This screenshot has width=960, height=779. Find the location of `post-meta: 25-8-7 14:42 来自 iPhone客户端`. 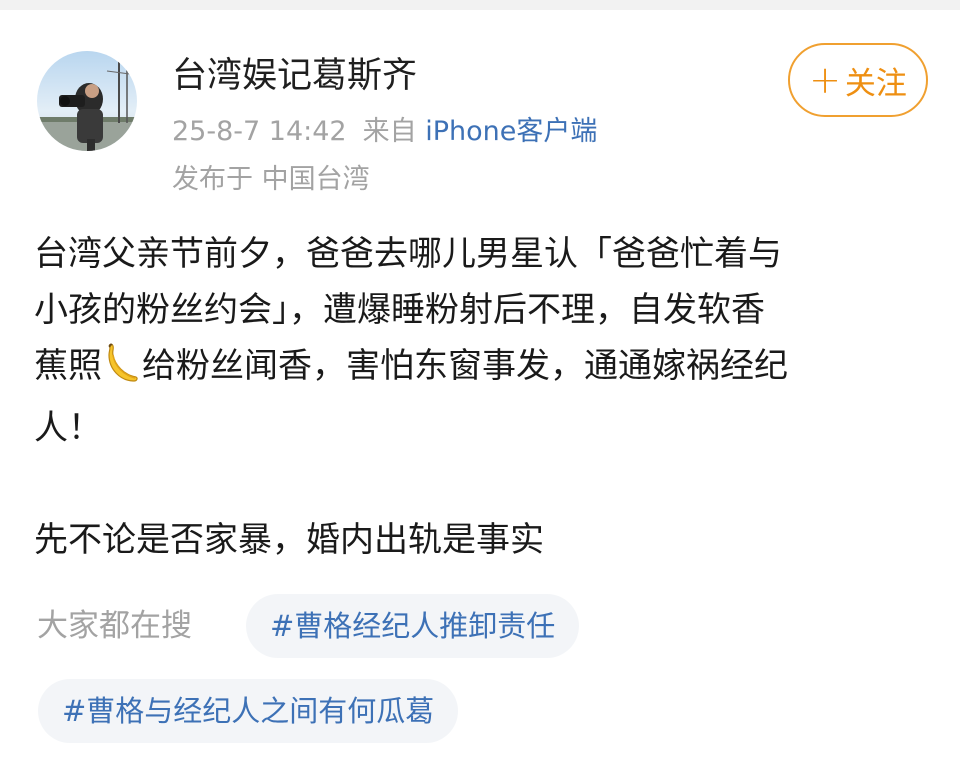

post-meta: 25-8-7 14:42 来自 iPhone客户端 is located at coordinates (384, 132).